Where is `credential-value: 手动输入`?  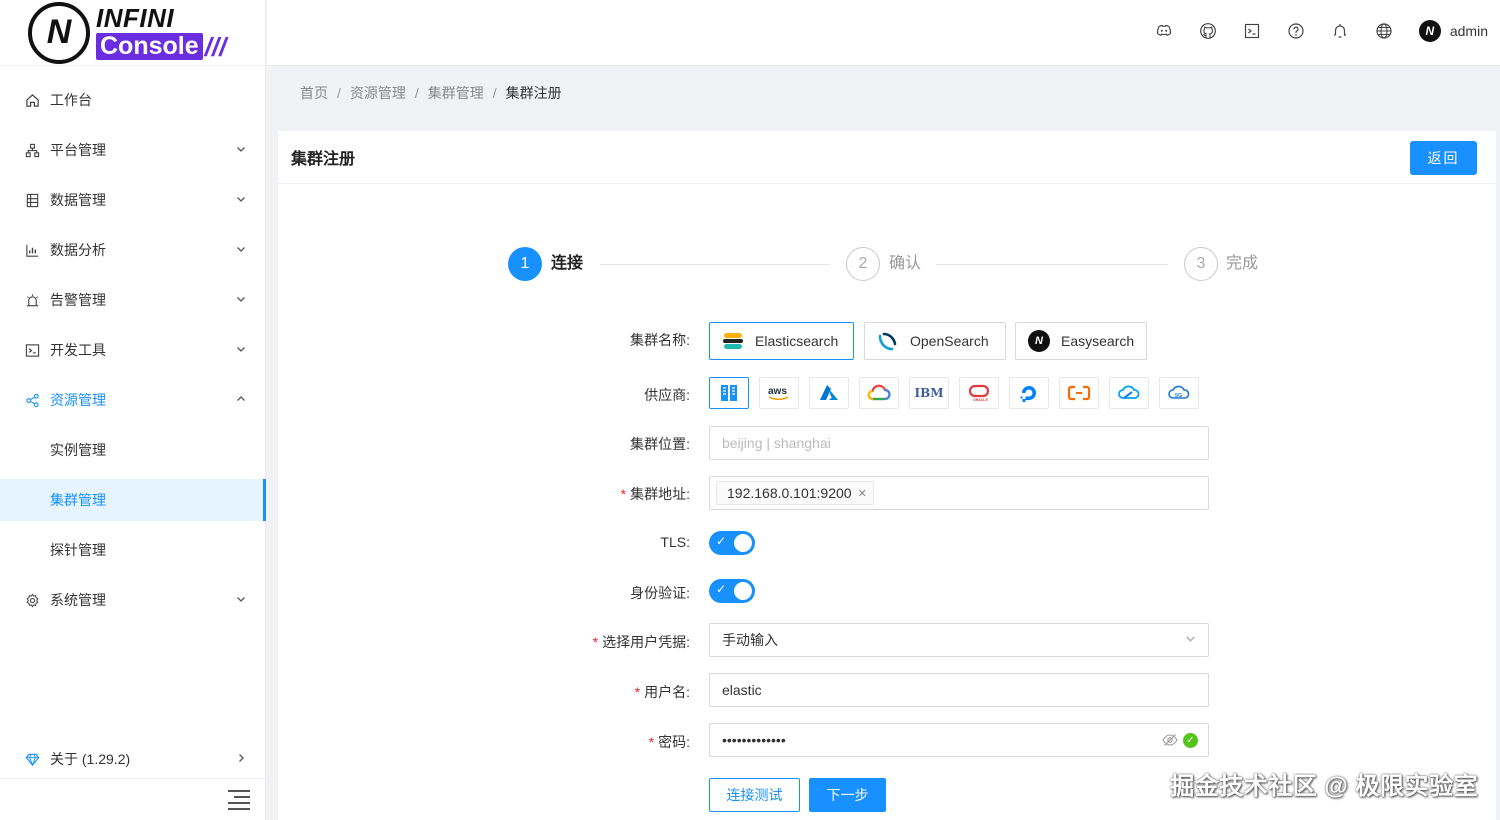
credential-value: 手动输入 is located at coordinates (750, 640).